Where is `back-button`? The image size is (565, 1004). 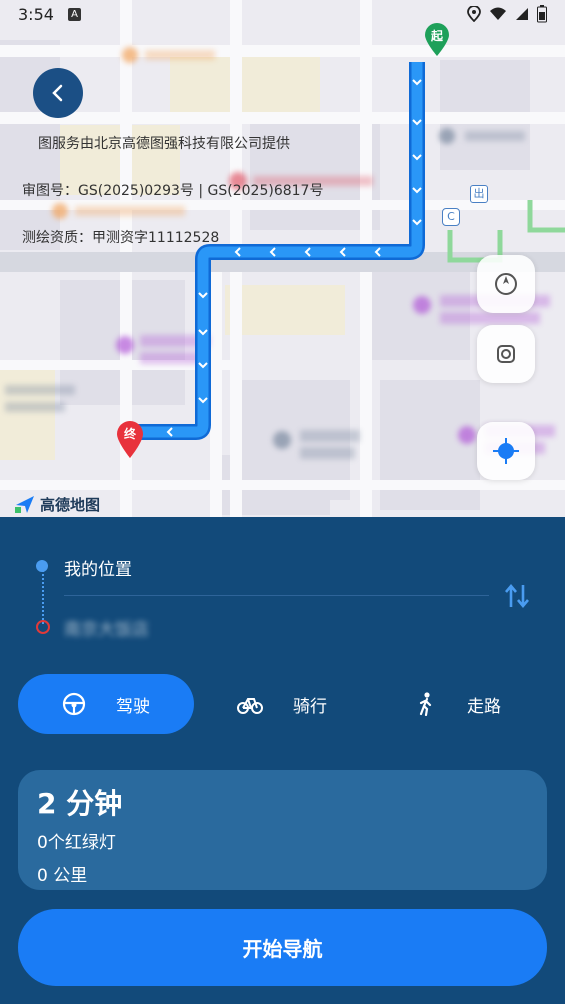 back-button is located at coordinates (58, 93).